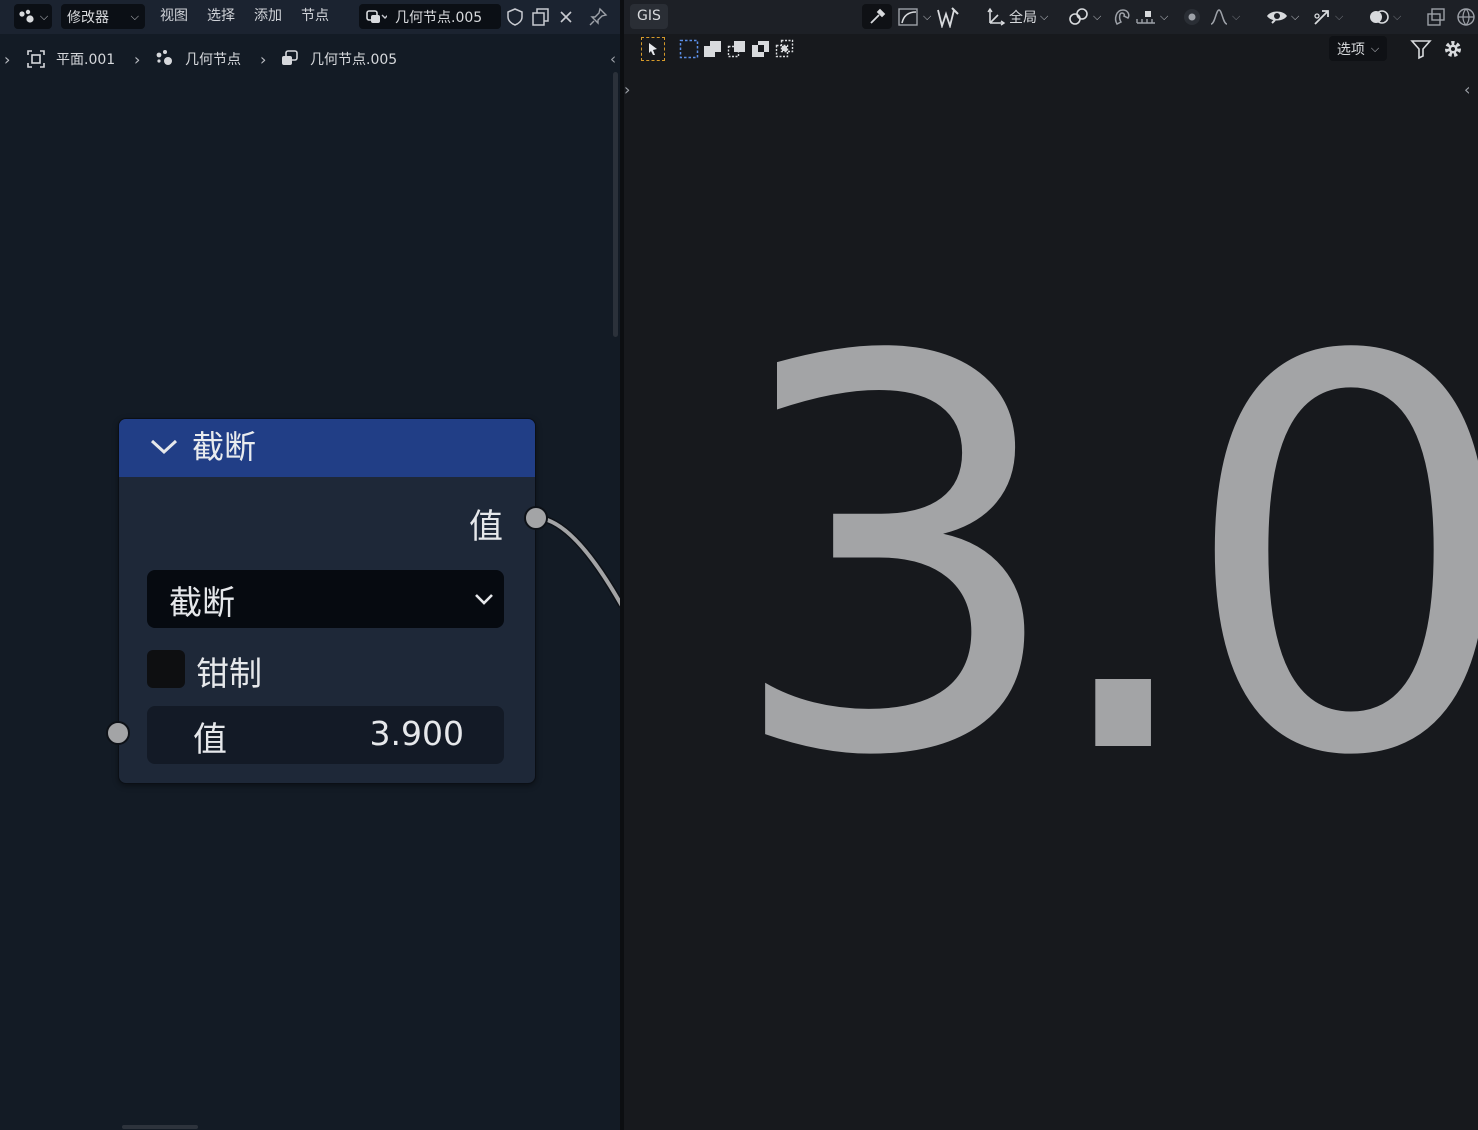 This screenshot has height=1130, width=1478. I want to click on clamp-checkbox, so click(166, 669).